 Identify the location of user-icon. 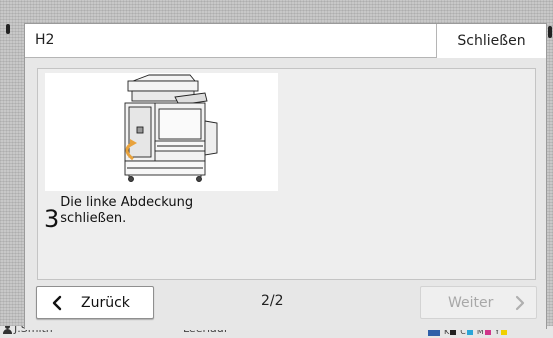
(7, 330).